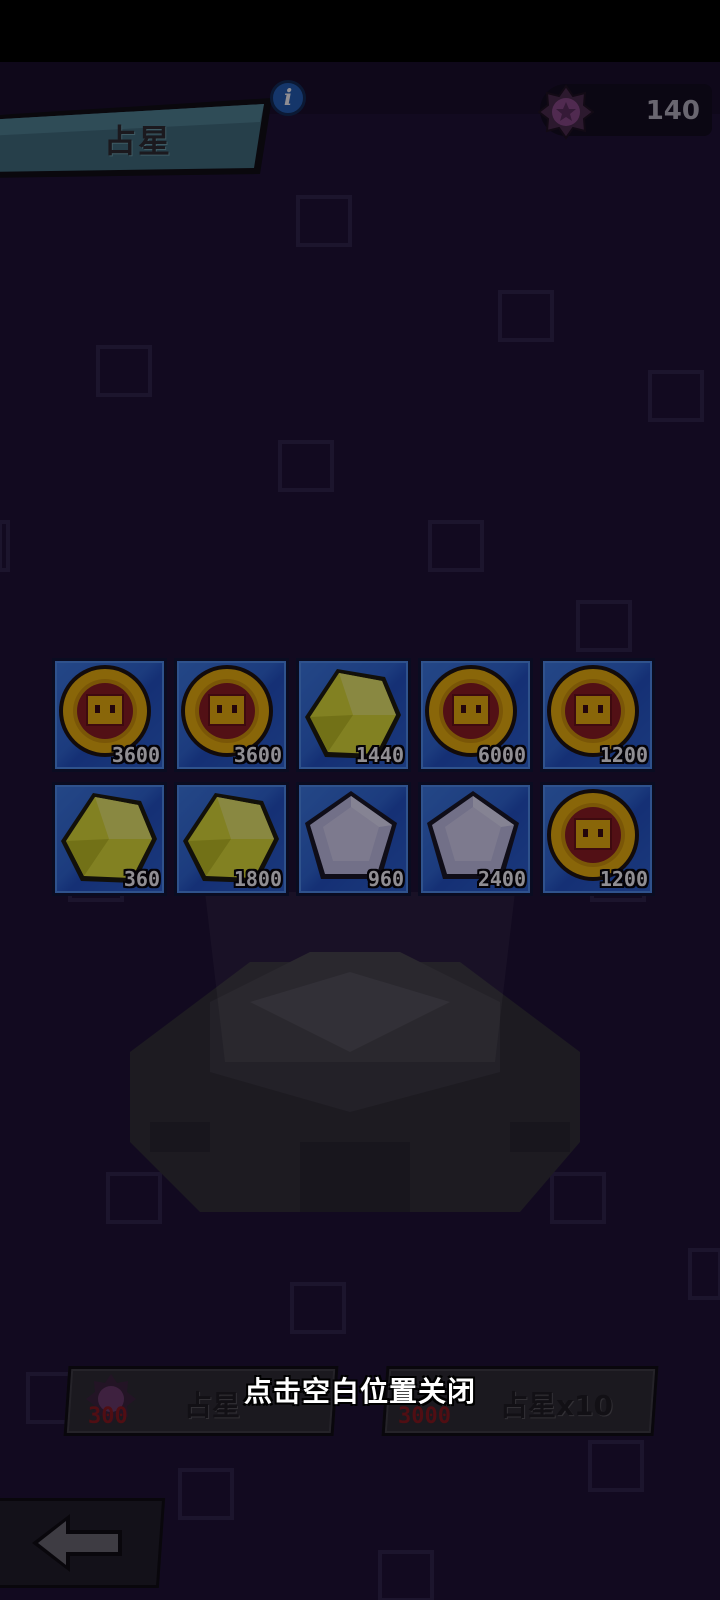 Image resolution: width=720 pixels, height=1600 pixels. Describe the element at coordinates (501, 755) in the screenshot. I see `reward-amount: 6000` at that location.